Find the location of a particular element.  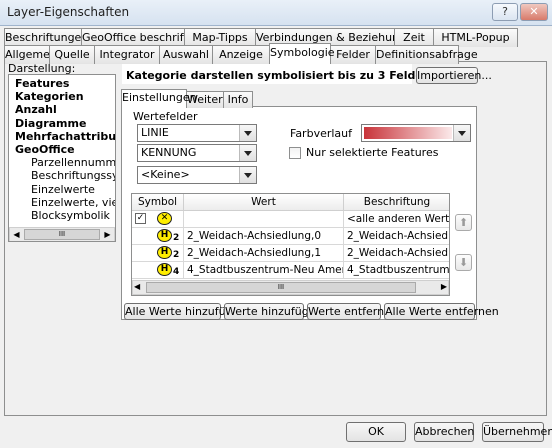

farbverlauf-combo is located at coordinates (416, 133).